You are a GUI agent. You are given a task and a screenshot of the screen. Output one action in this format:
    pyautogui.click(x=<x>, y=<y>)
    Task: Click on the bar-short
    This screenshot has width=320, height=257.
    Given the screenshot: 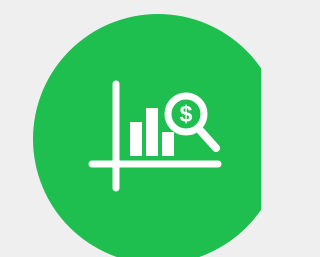 What is the action you would take?
    pyautogui.click(x=136, y=139)
    